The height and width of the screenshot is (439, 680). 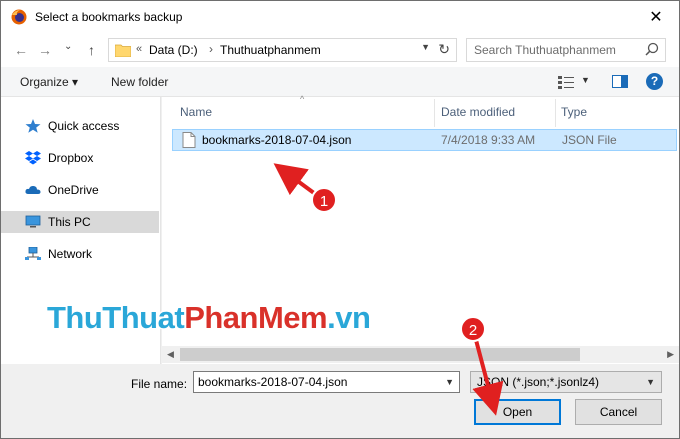 What do you see at coordinates (324, 200) in the screenshot?
I see `annotation-badge-1: 1` at bounding box center [324, 200].